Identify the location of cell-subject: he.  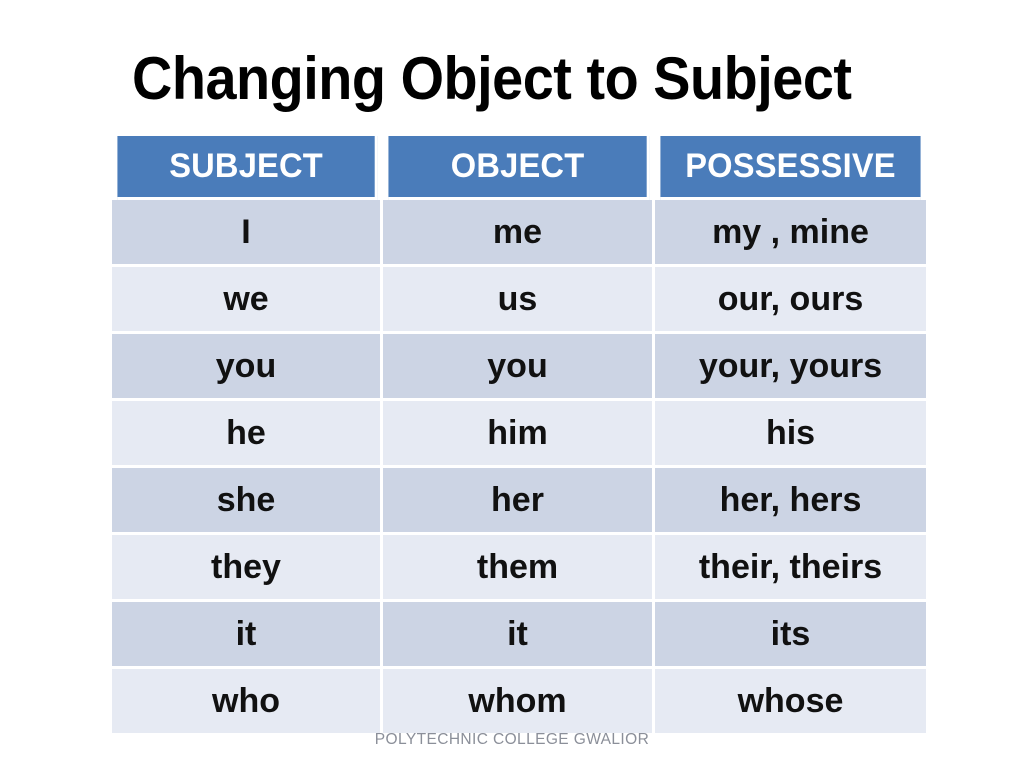
(247, 434).